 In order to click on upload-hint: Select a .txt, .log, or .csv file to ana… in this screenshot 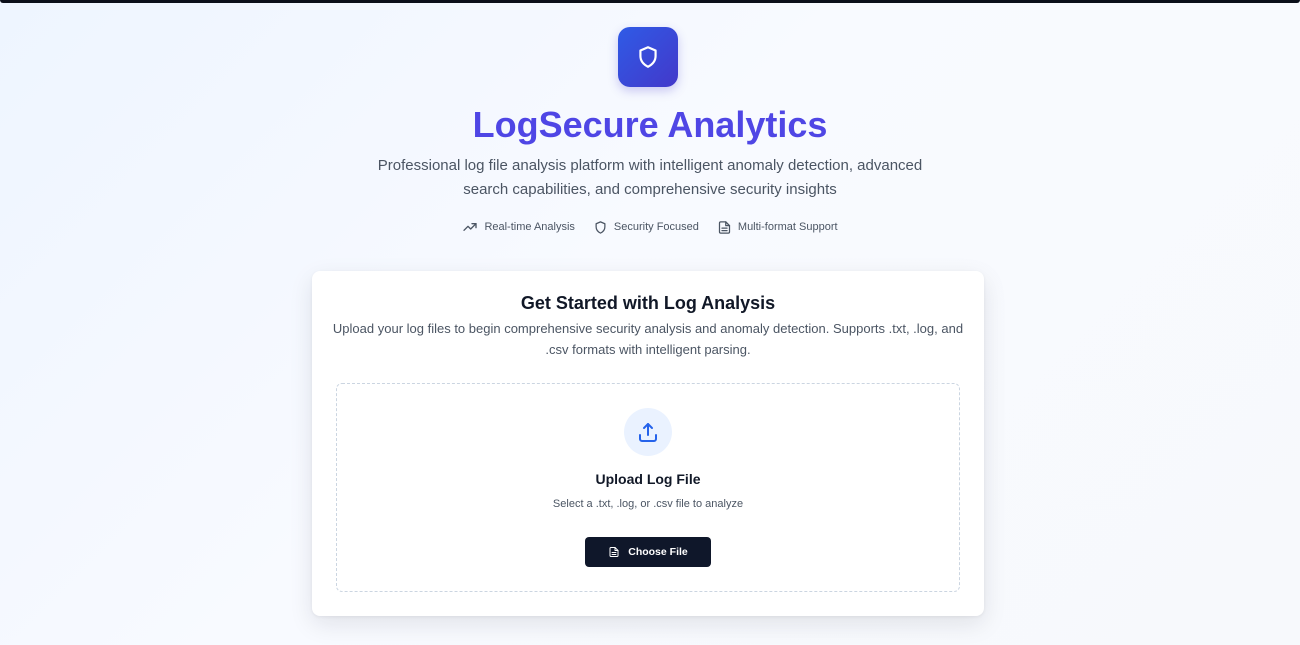, I will do `click(648, 504)`.